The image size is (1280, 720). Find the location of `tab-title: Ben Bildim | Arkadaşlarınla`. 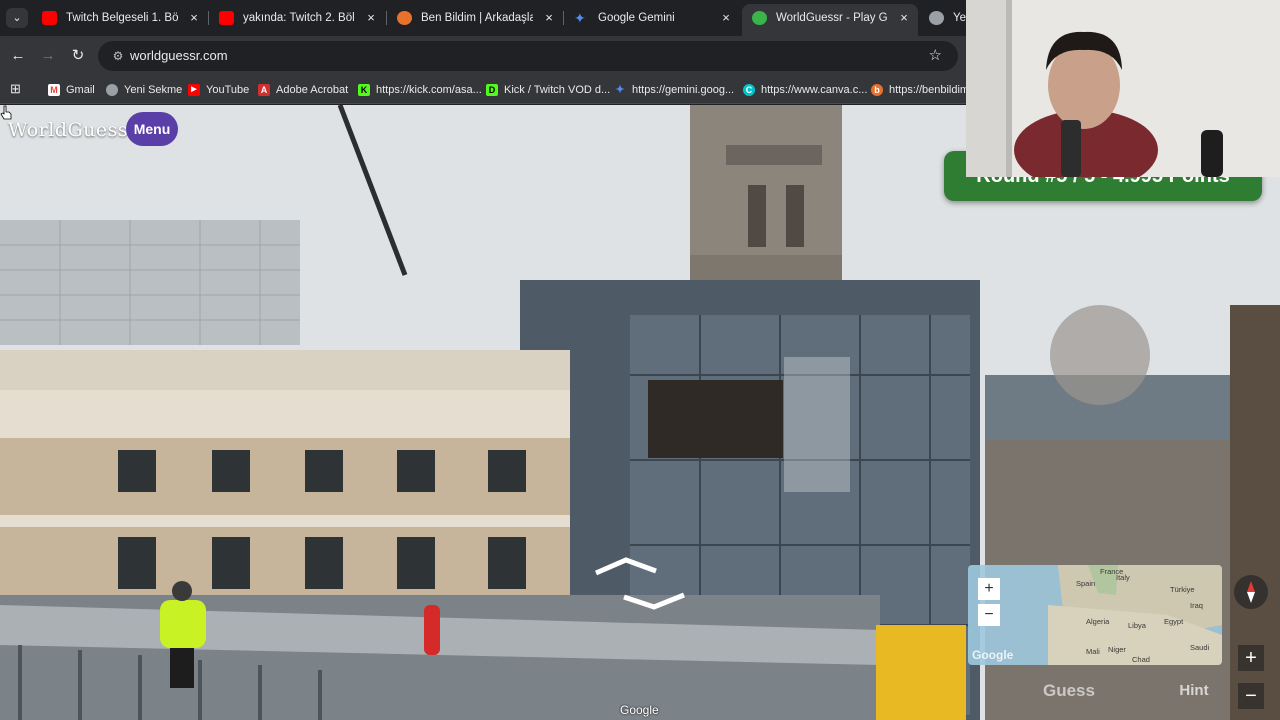

tab-title: Ben Bildim | Arkadaşlarınla is located at coordinates (477, 18).